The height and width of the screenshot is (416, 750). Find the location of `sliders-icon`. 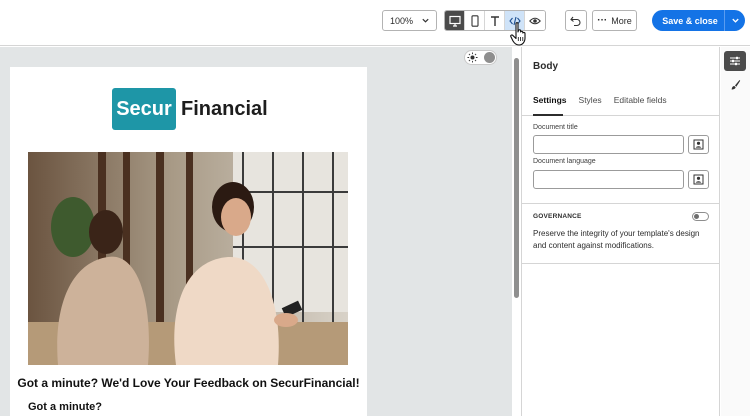

sliders-icon is located at coordinates (735, 61).